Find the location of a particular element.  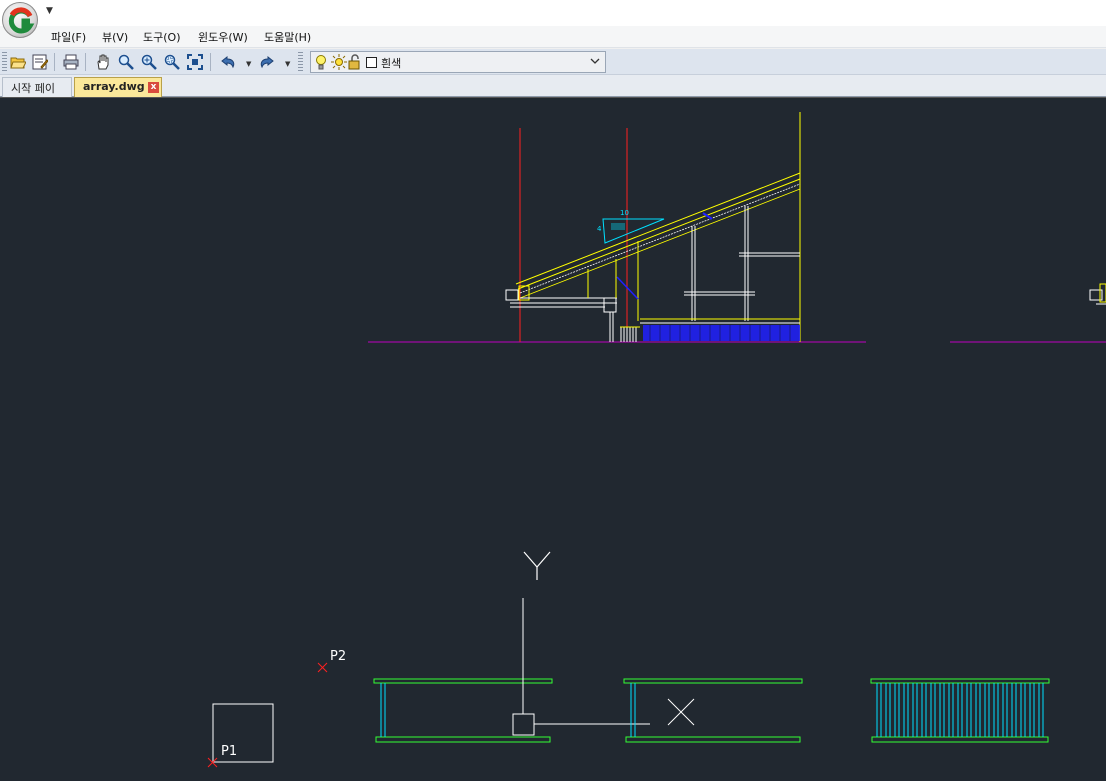

ucs-icon is located at coordinates (537, 565).